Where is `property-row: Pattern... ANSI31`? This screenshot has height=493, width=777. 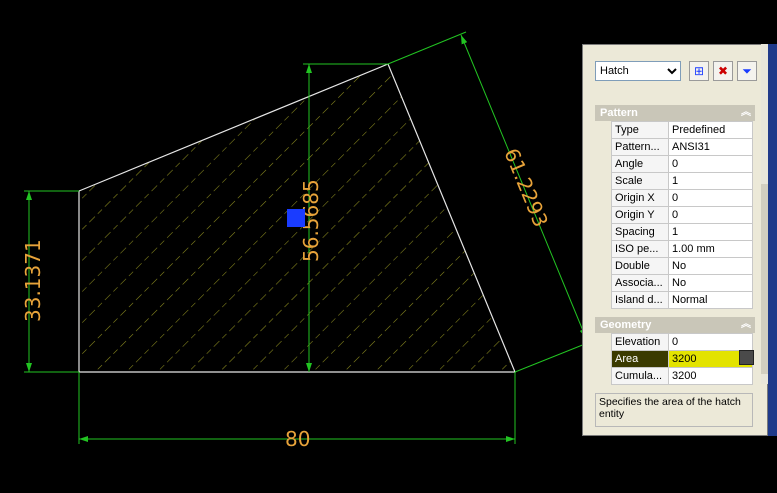
property-row: Pattern... ANSI31 is located at coordinates (682, 147).